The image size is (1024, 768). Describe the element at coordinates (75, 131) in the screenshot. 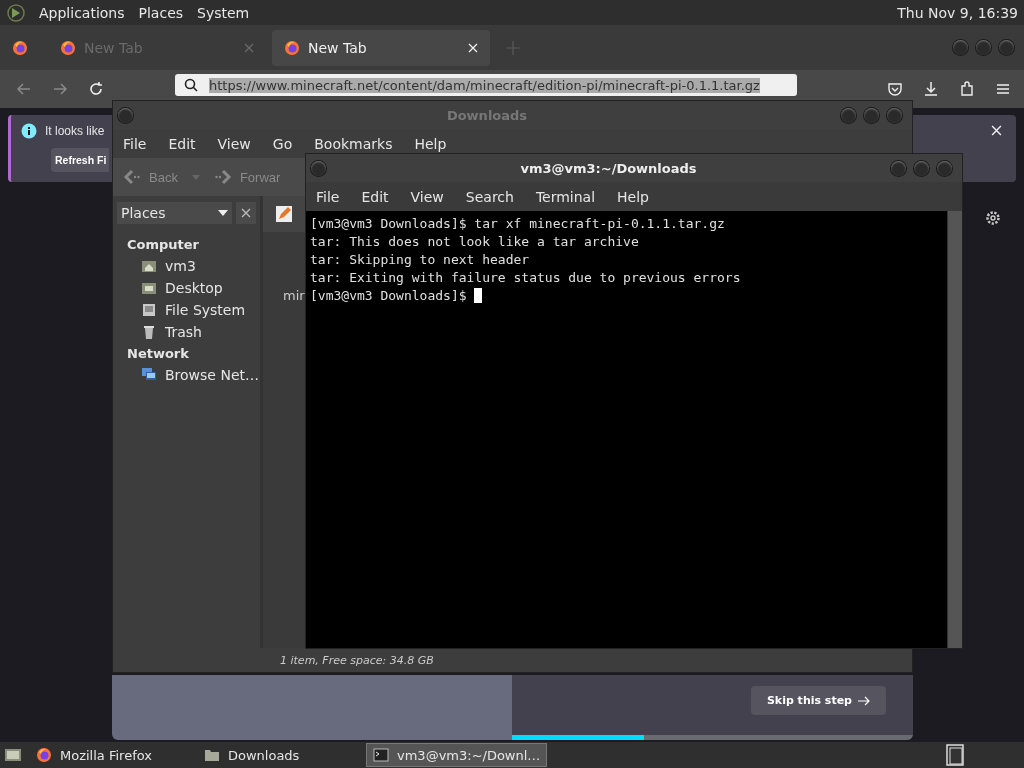

I see `notification-text: It looks like` at that location.